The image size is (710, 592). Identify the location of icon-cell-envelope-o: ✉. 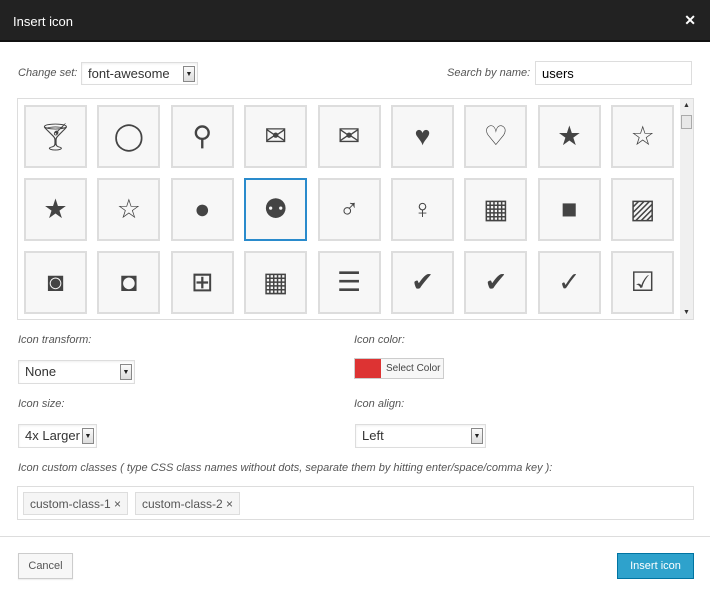
(276, 136).